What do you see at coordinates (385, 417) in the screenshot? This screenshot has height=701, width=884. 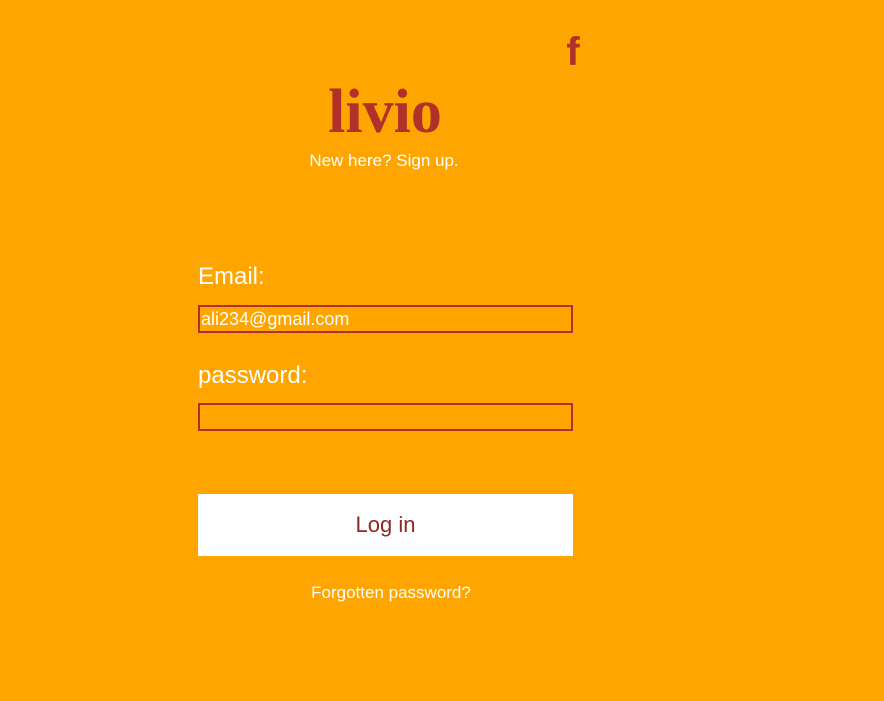 I see `password-field` at bounding box center [385, 417].